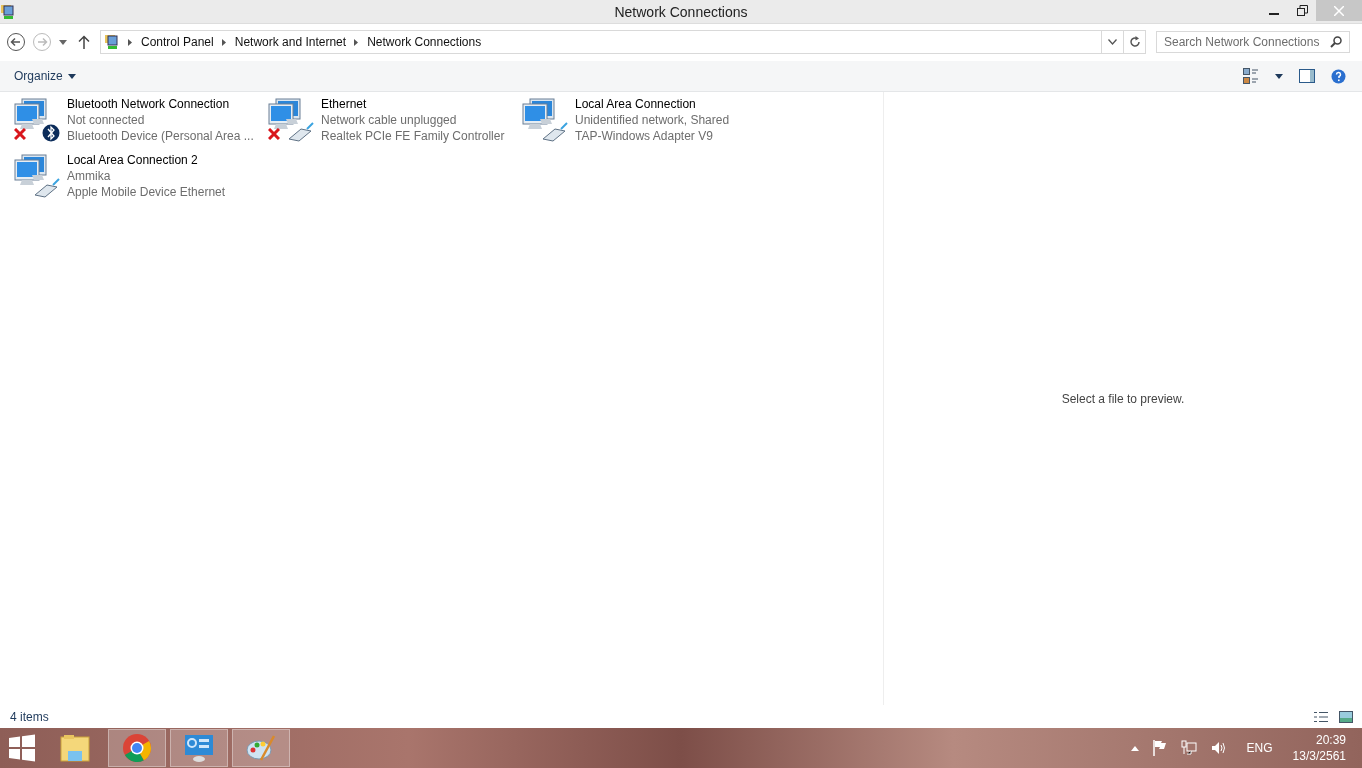 This screenshot has height=768, width=1362. What do you see at coordinates (1339, 10) in the screenshot?
I see `close-icon` at bounding box center [1339, 10].